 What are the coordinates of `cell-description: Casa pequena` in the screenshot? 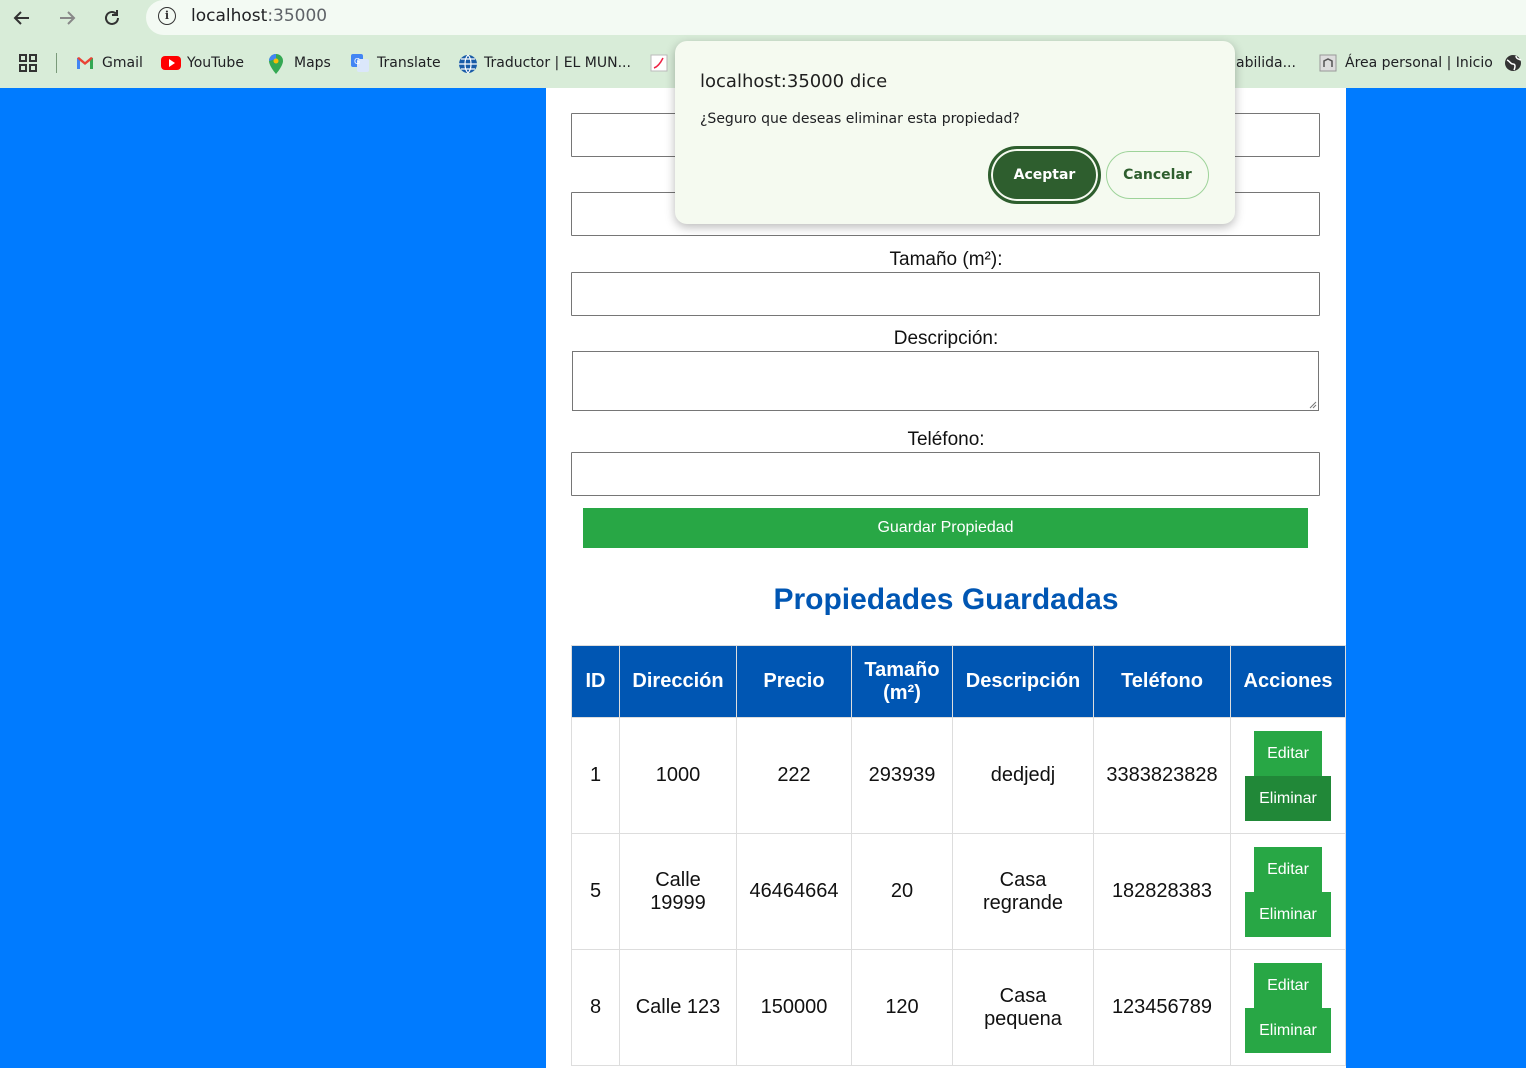 It's located at (1023, 1007).